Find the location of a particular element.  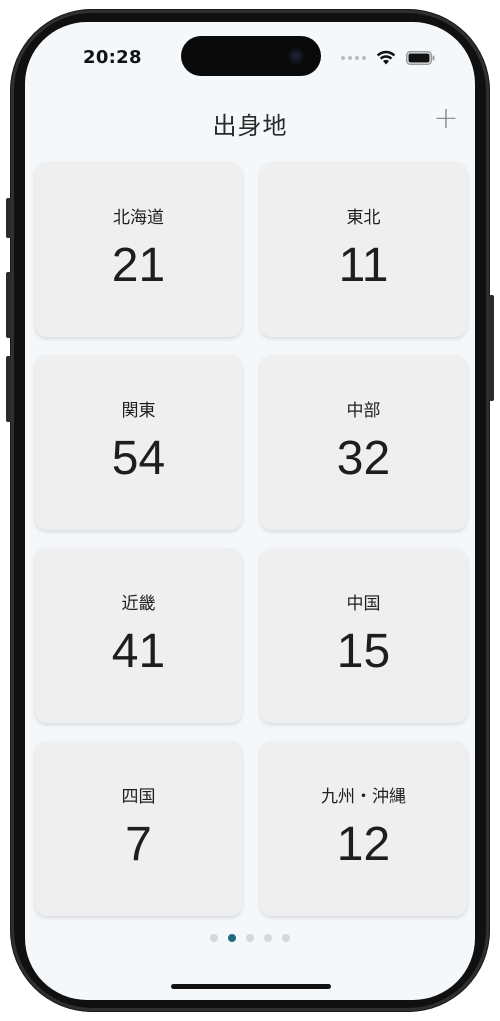

page-indicator is located at coordinates (250, 938).